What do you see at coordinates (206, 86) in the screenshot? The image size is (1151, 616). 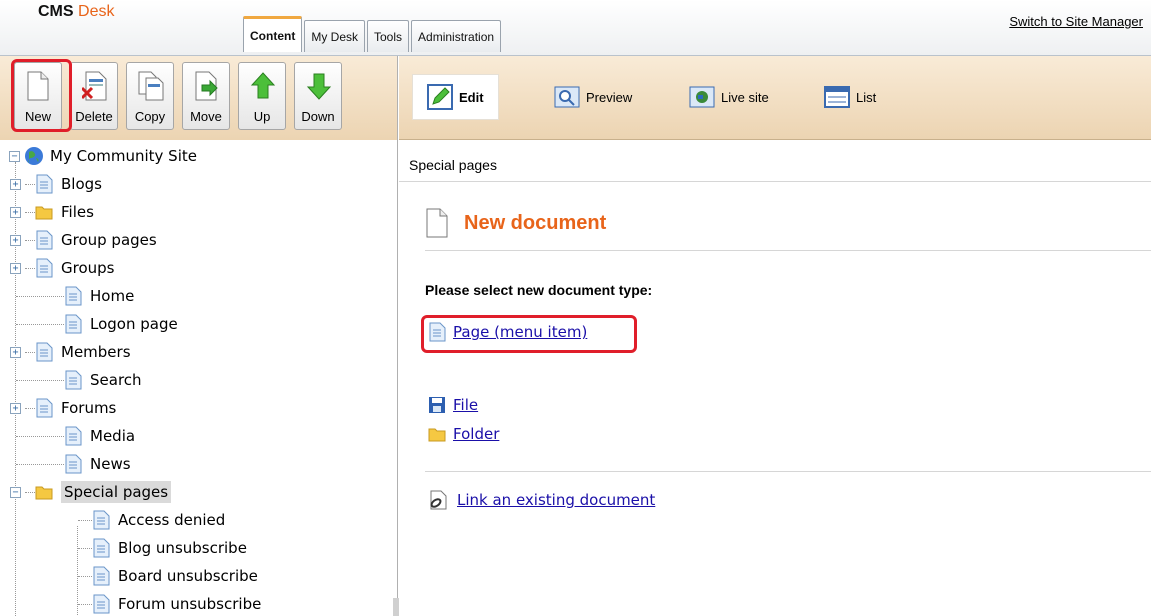 I see `move-document-icon` at bounding box center [206, 86].